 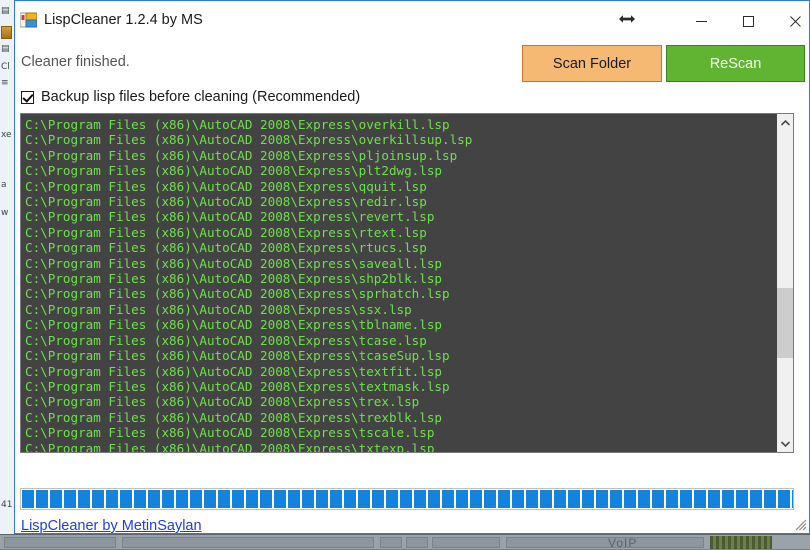 I want to click on background-text-w: w, so click(x=5, y=213).